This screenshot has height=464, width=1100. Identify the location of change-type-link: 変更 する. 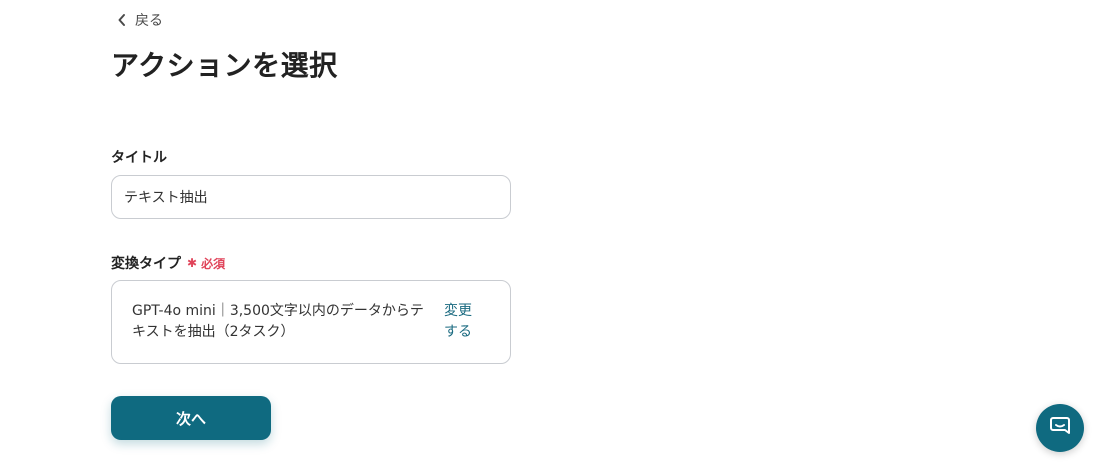
(461, 322).